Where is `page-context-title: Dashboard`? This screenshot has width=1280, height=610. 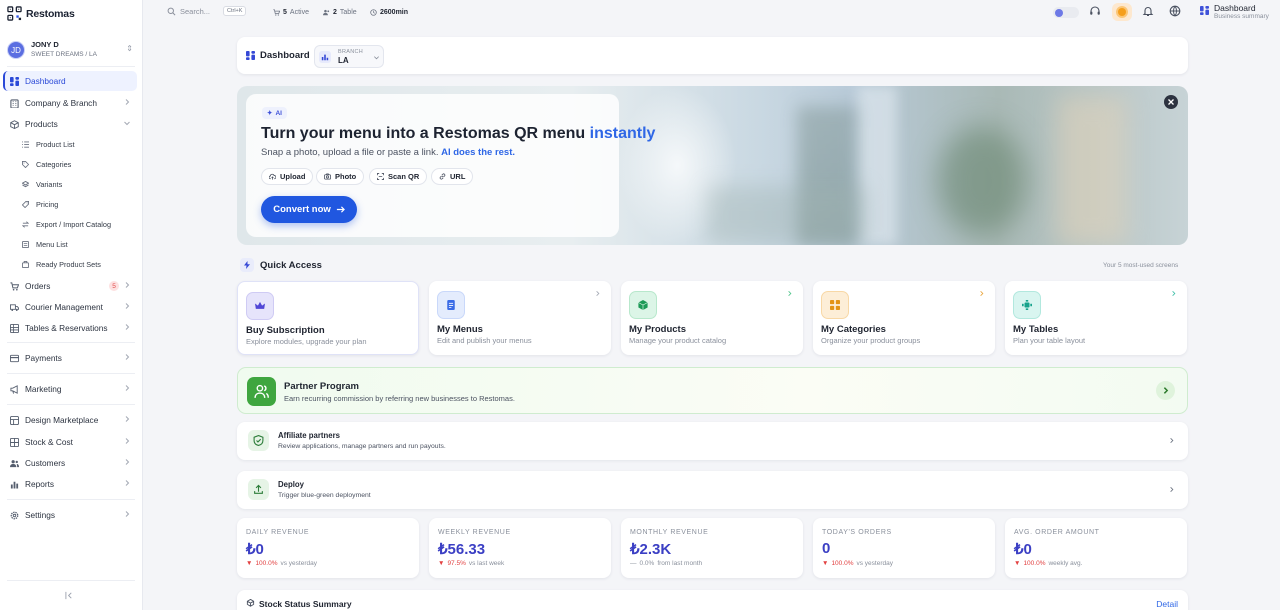 page-context-title: Dashboard is located at coordinates (1235, 8).